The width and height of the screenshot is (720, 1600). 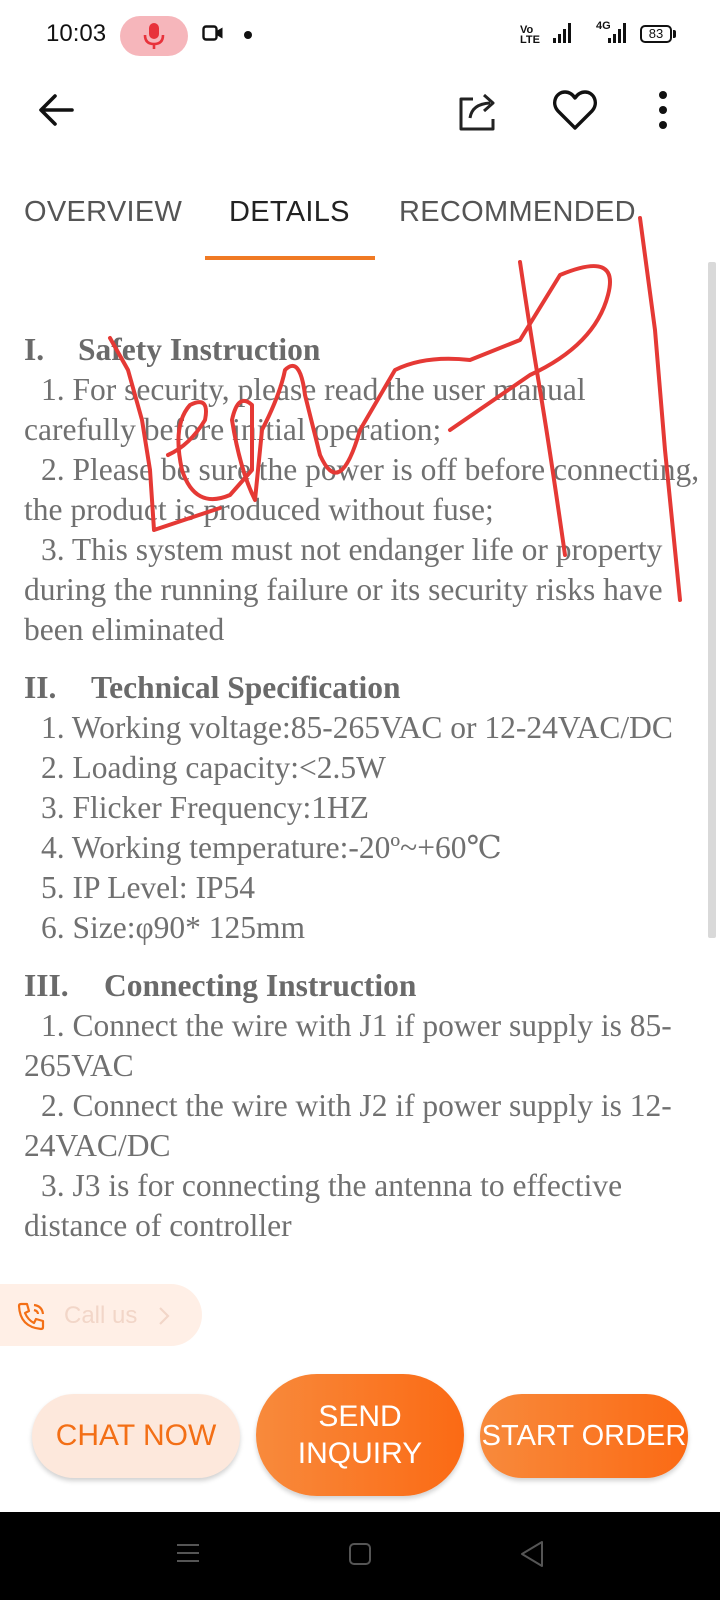 I want to click on more-vert-icon, so click(x=663, y=110).